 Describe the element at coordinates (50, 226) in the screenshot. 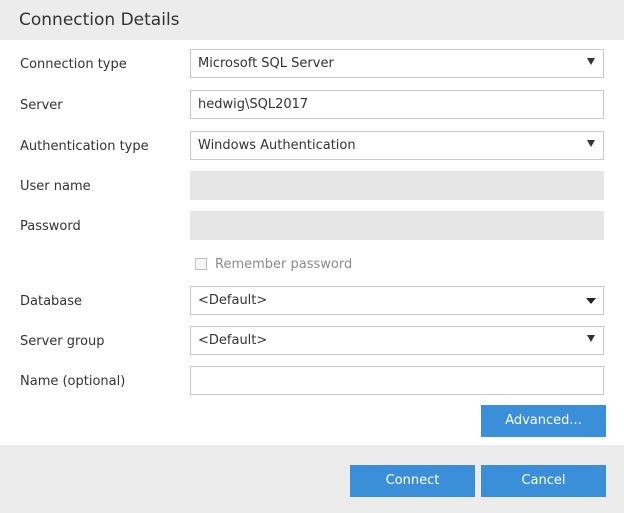

I see `password-label: Password` at that location.